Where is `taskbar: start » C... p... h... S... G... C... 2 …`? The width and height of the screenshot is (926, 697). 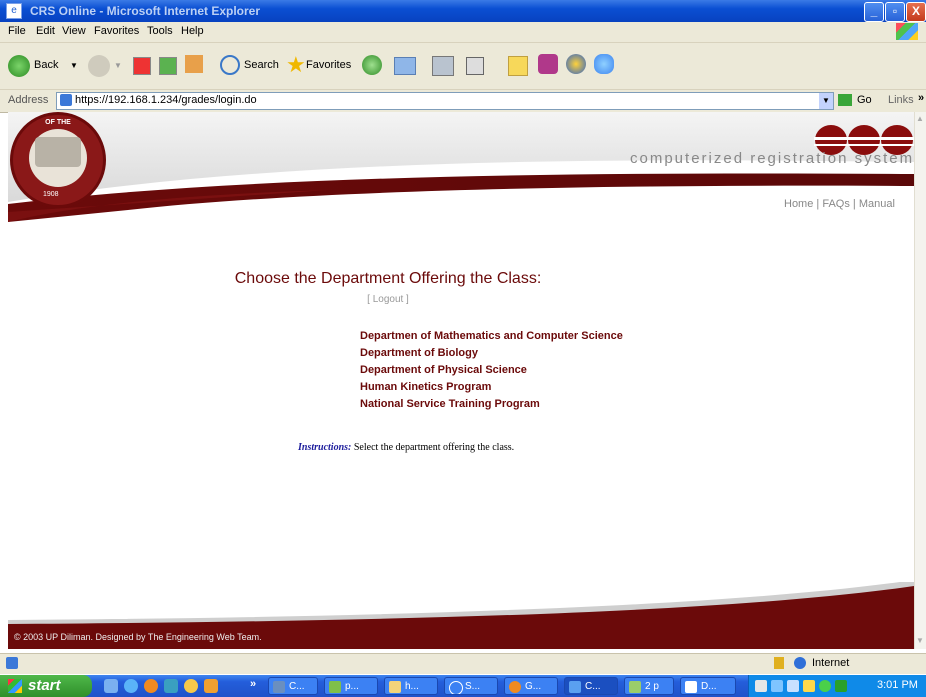
taskbar: start » C... p... h... S... G... C... 2 … is located at coordinates (463, 686).